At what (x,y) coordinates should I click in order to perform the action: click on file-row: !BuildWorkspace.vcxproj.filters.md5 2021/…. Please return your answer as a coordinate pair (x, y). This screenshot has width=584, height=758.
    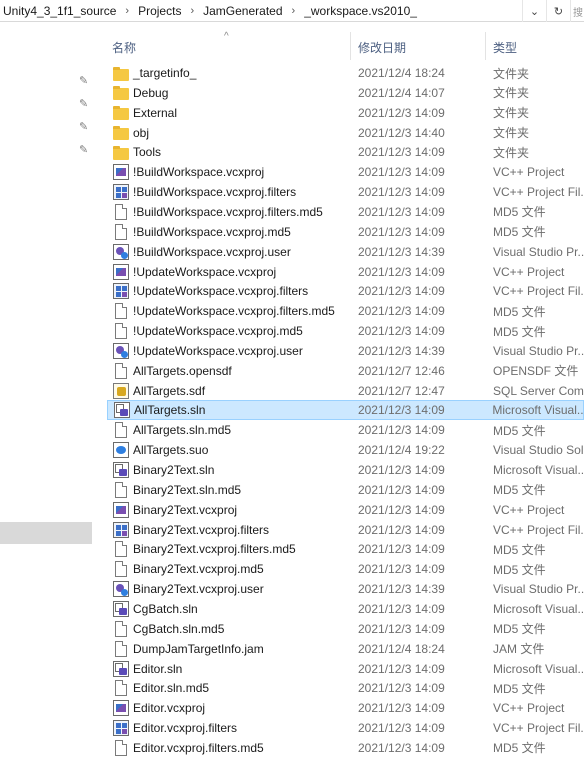
    Looking at the image, I should click on (345, 212).